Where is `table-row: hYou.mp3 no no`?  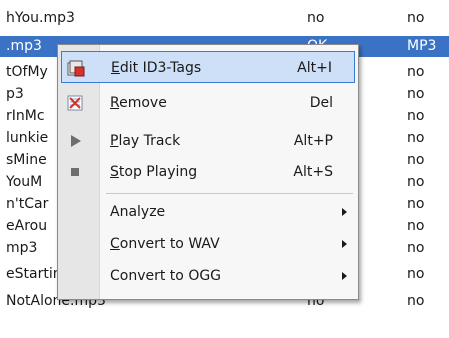 table-row: hYou.mp3 no no is located at coordinates (224, 18).